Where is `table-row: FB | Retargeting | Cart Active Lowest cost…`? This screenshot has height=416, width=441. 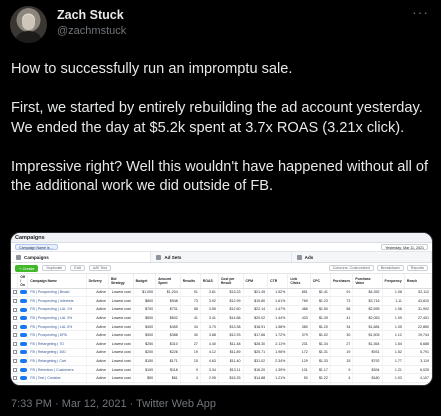
table-row: FB | Retargeting | Cart Active Lowest cost… is located at coordinates (221, 361).